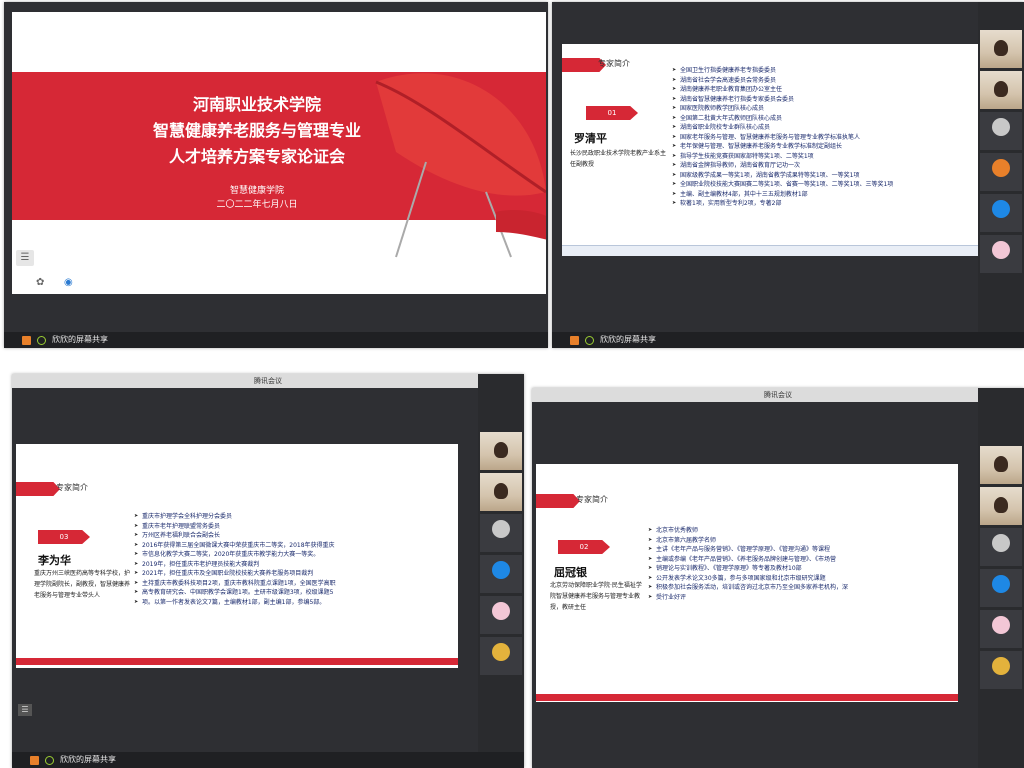 This screenshot has width=1024, height=768. I want to click on title-line-3: 人才培养方案专家论证会, so click(256, 156).